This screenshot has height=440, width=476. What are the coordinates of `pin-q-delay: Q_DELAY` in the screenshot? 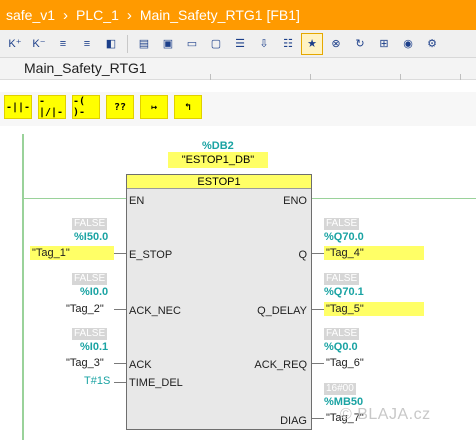 It's located at (282, 311).